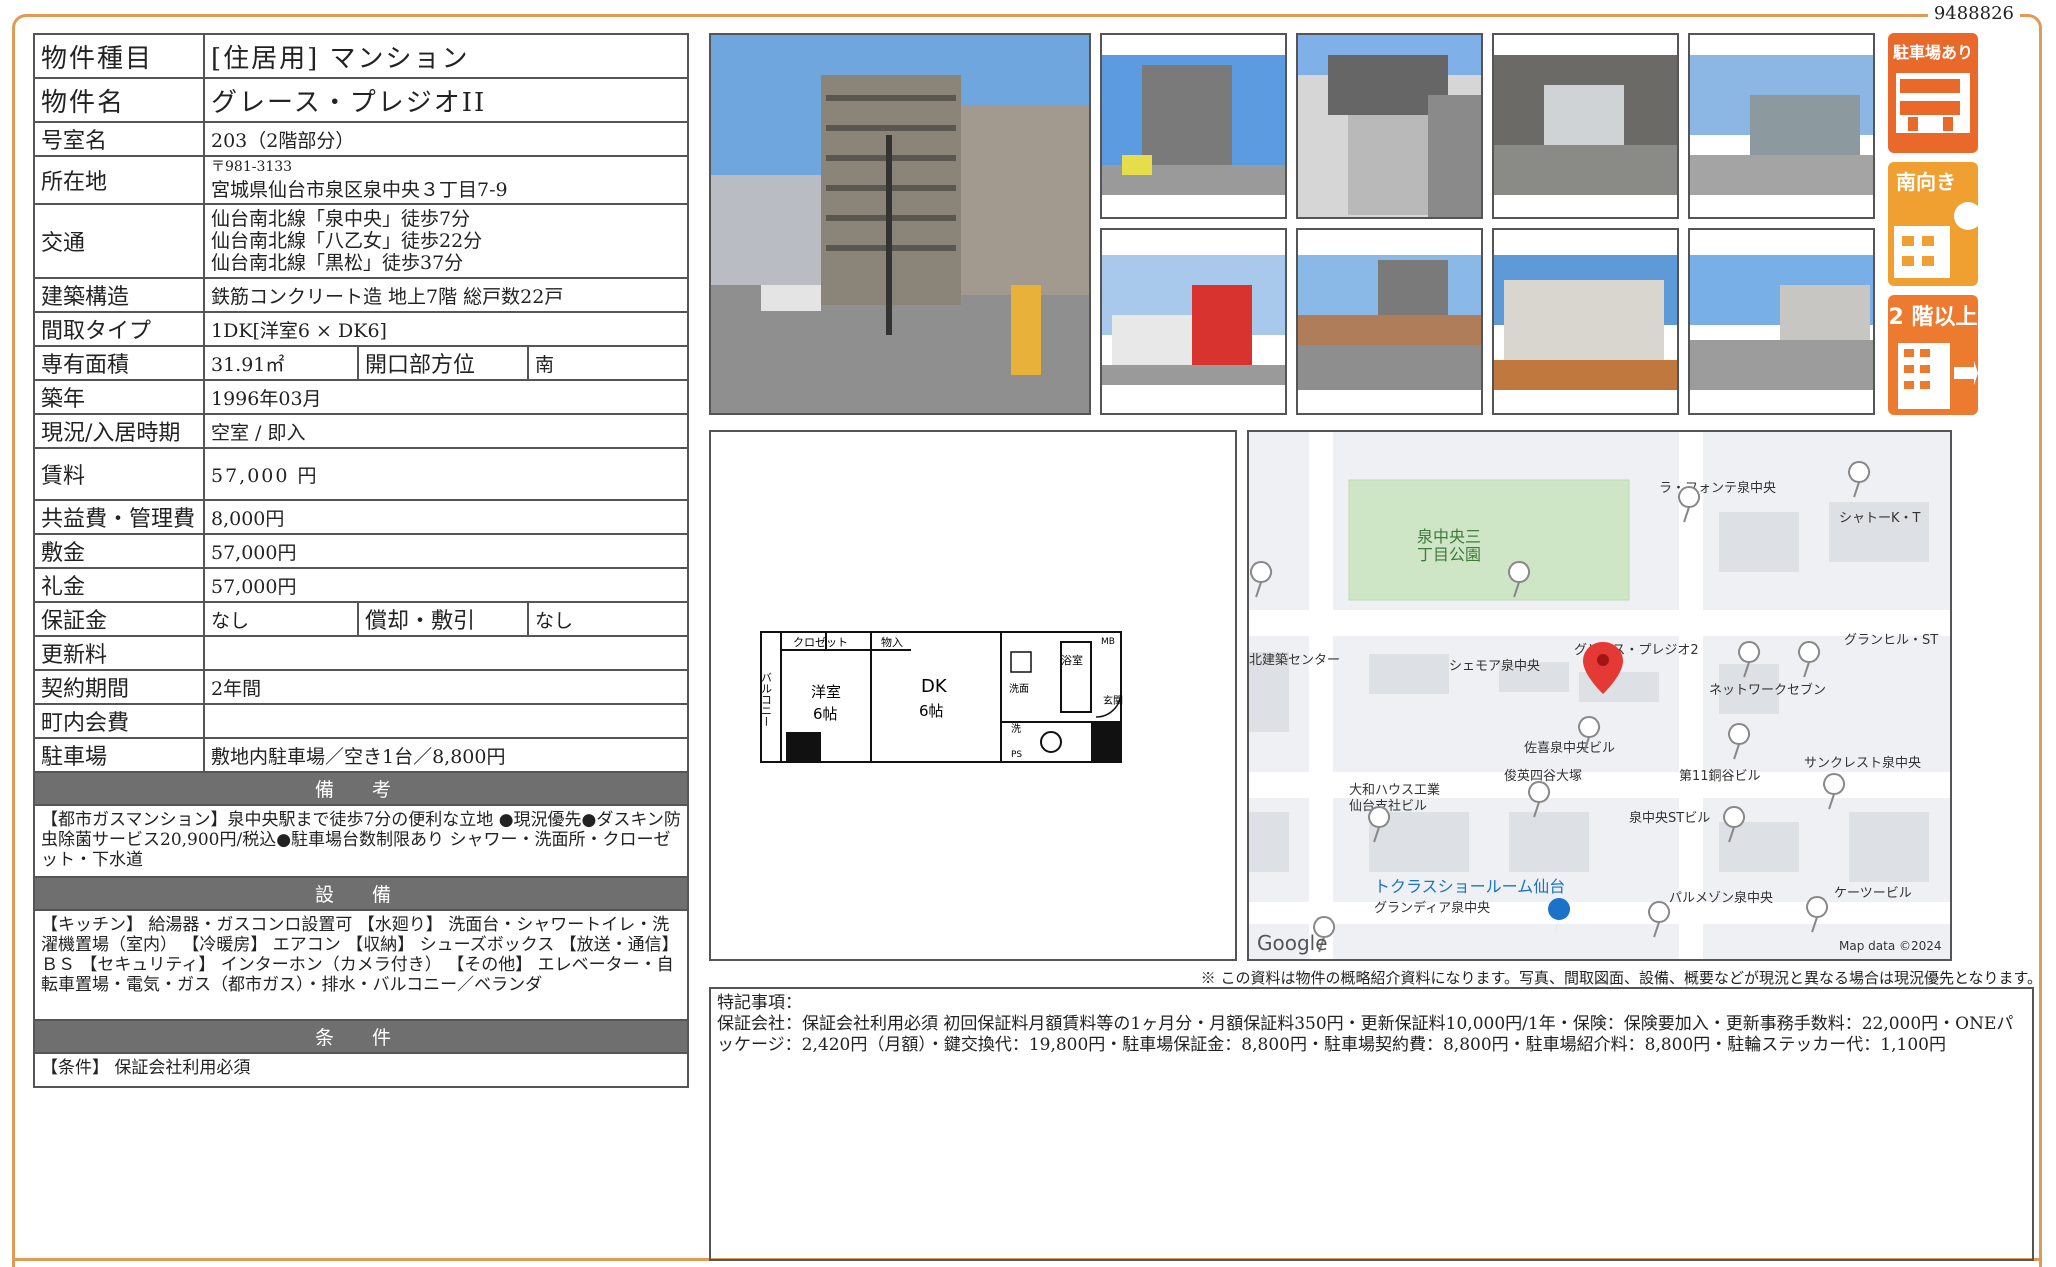 The height and width of the screenshot is (1267, 2056). Describe the element at coordinates (1292, 943) in the screenshot. I see `google-logo: Google` at that location.